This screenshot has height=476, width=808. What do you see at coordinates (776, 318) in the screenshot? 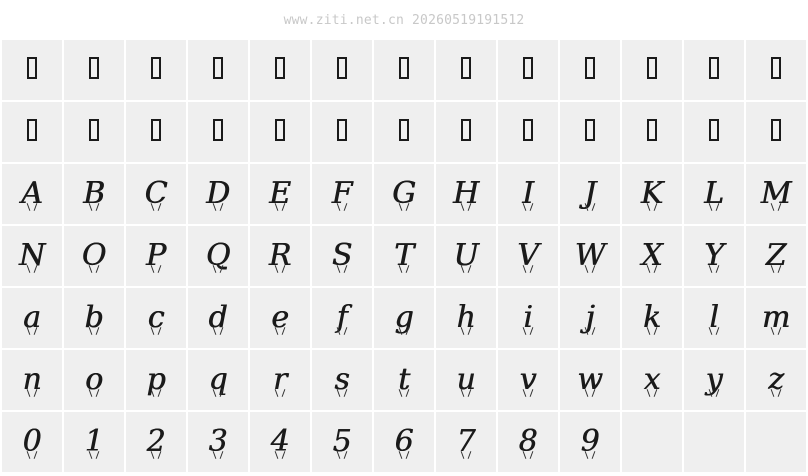
I see `glyph-cell: m` at bounding box center [776, 318].